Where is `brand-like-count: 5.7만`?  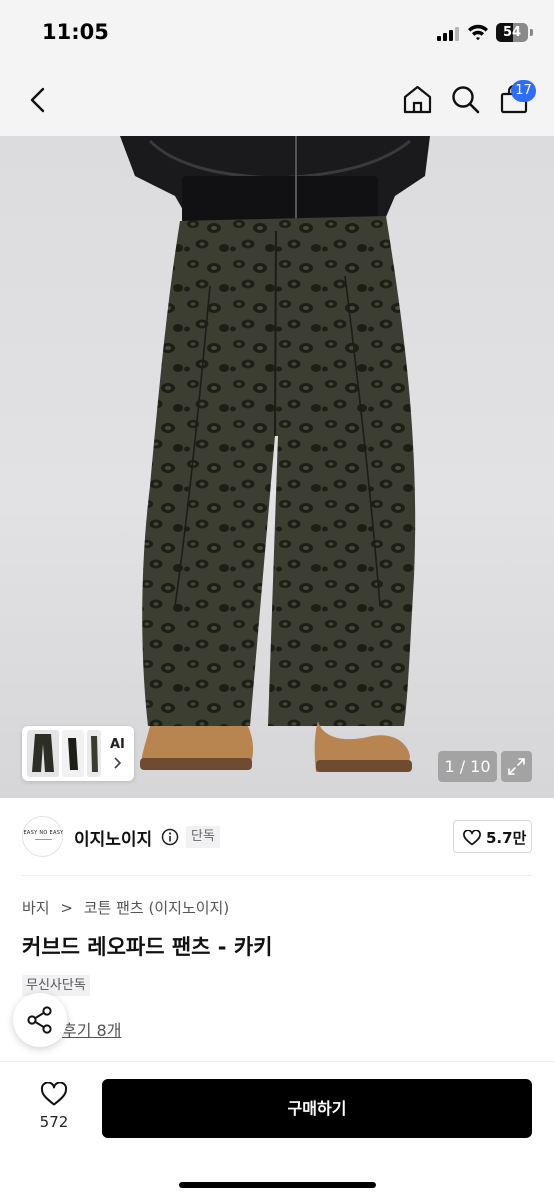
brand-like-count: 5.7만 is located at coordinates (506, 838).